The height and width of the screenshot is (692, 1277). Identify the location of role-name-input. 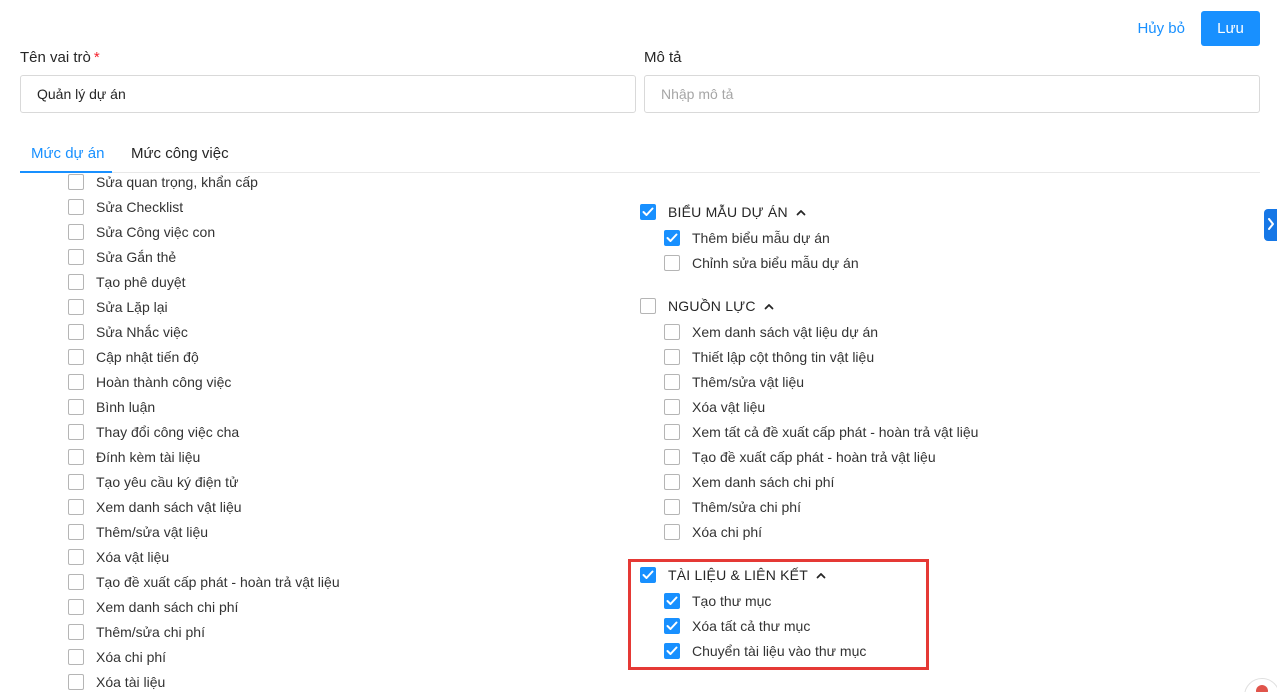
(328, 94).